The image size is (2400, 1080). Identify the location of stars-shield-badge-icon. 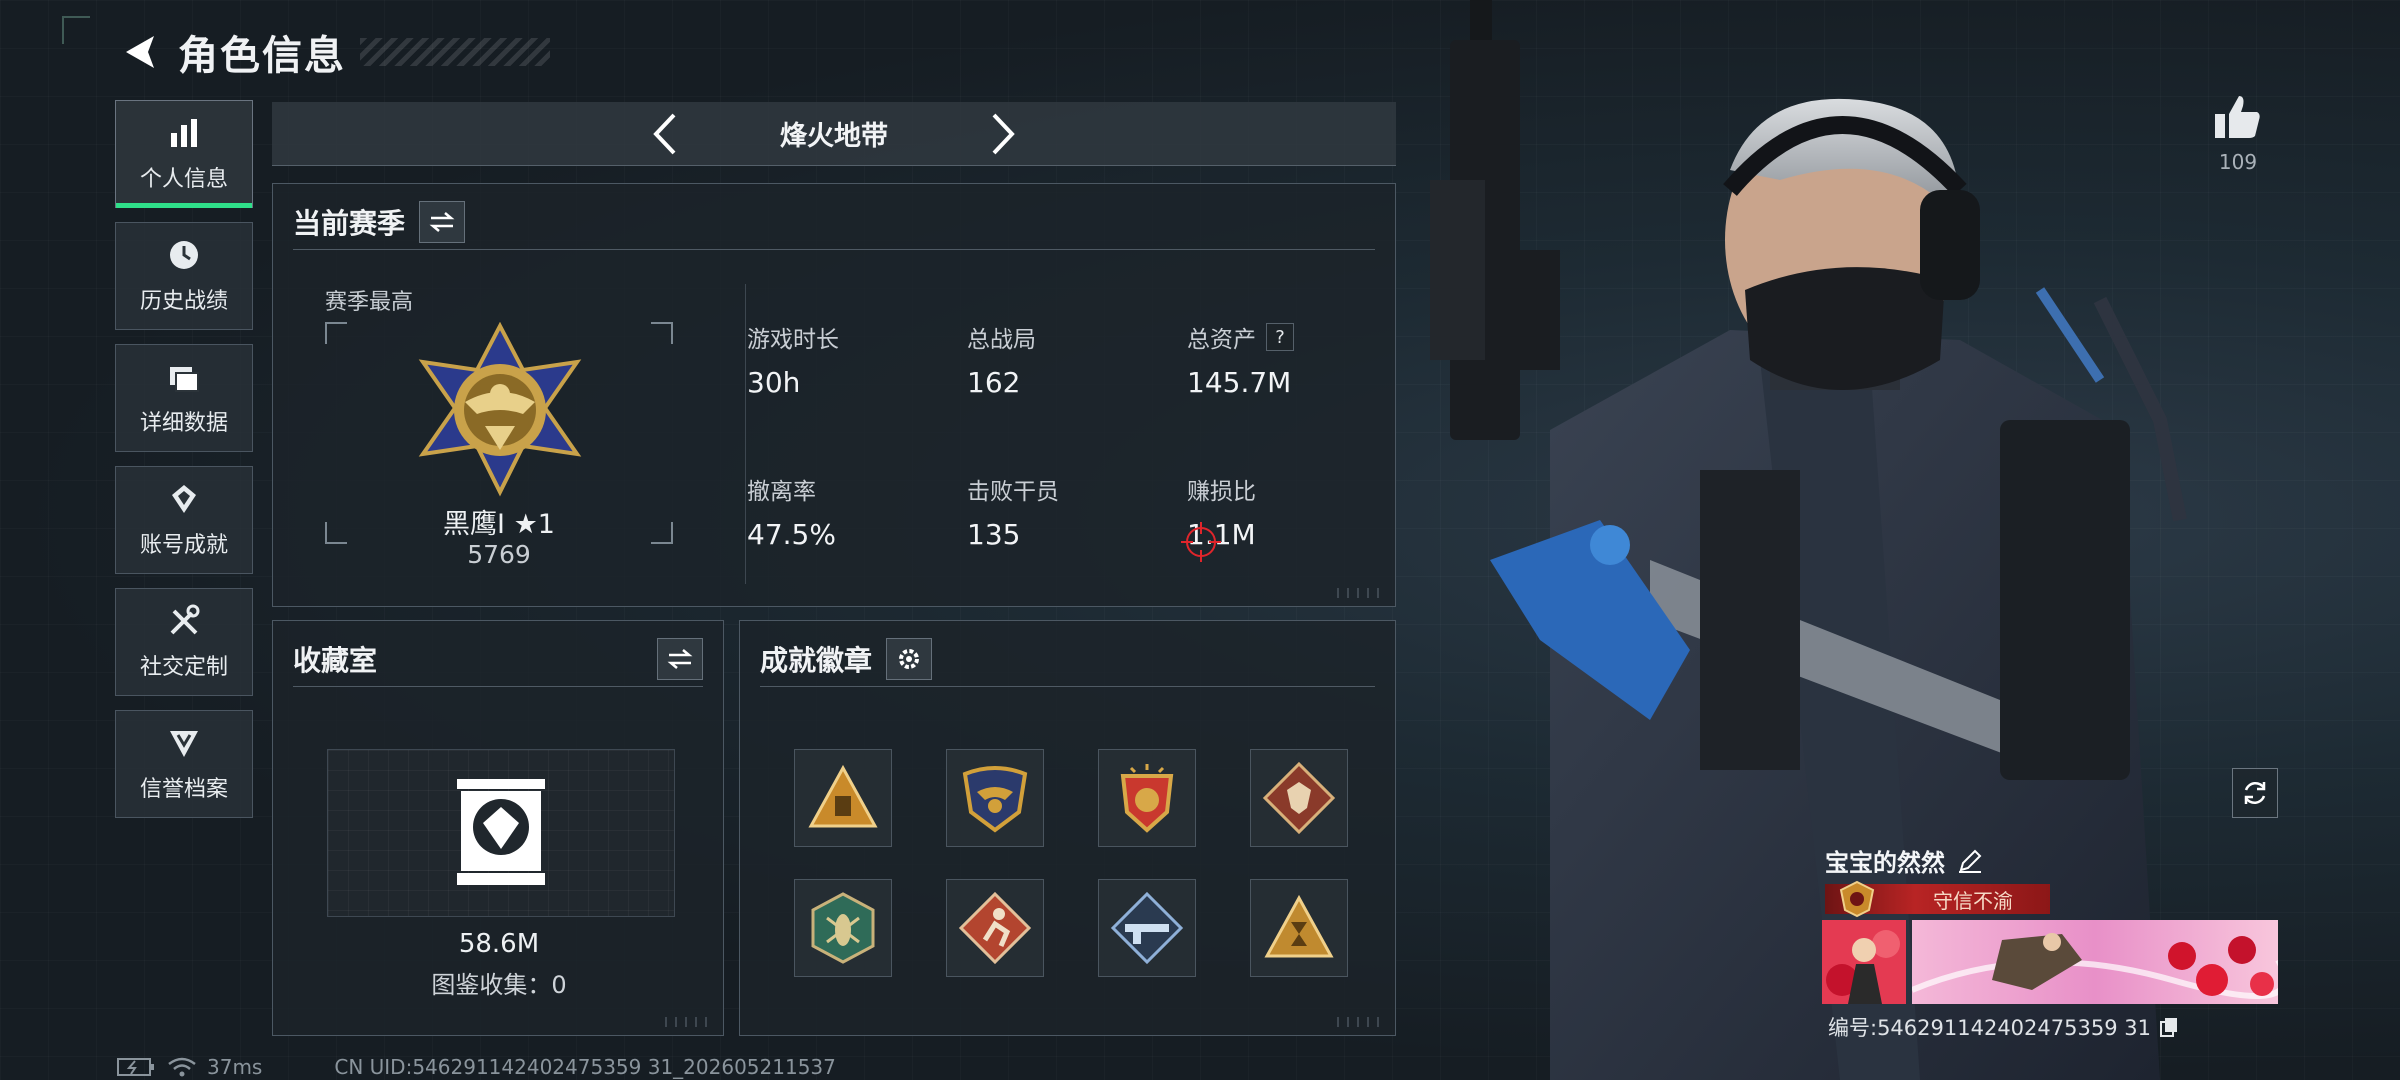
(1147, 798).